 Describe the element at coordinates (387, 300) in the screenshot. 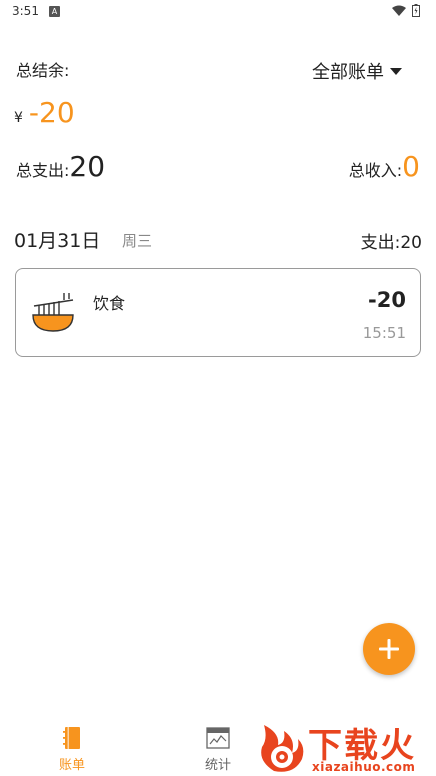

I see `transaction-amount: -20` at that location.